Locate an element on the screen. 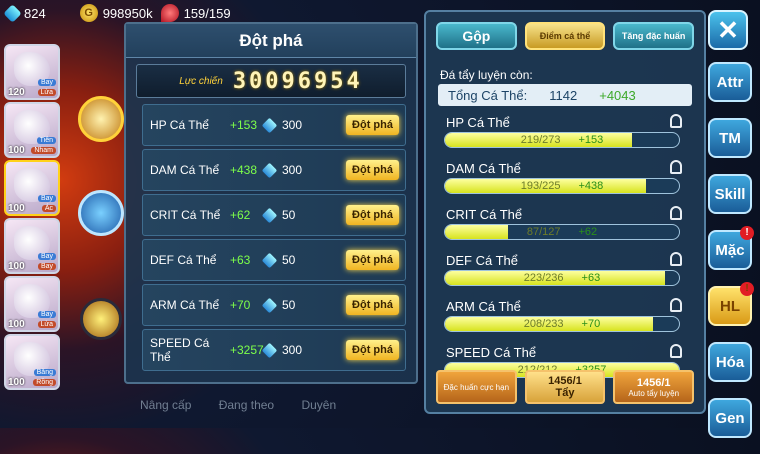 The height and width of the screenshot is (454, 760). type-tag: Lửa is located at coordinates (46, 92).